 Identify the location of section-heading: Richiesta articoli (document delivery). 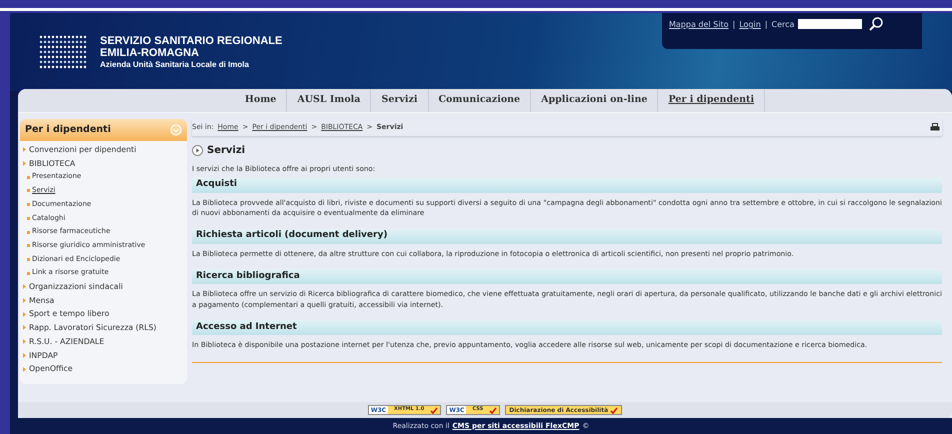
(567, 236).